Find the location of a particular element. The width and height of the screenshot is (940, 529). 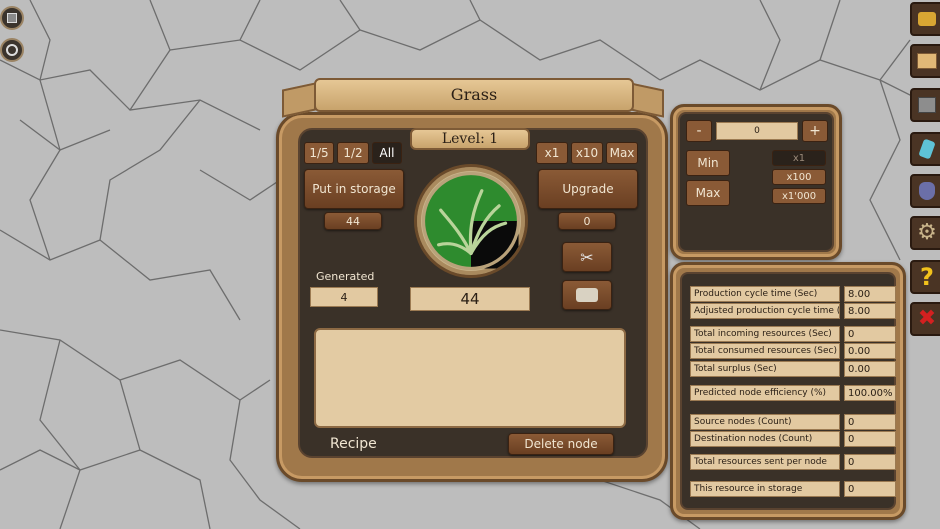

multiplier-x10-button: x10 is located at coordinates (587, 153).